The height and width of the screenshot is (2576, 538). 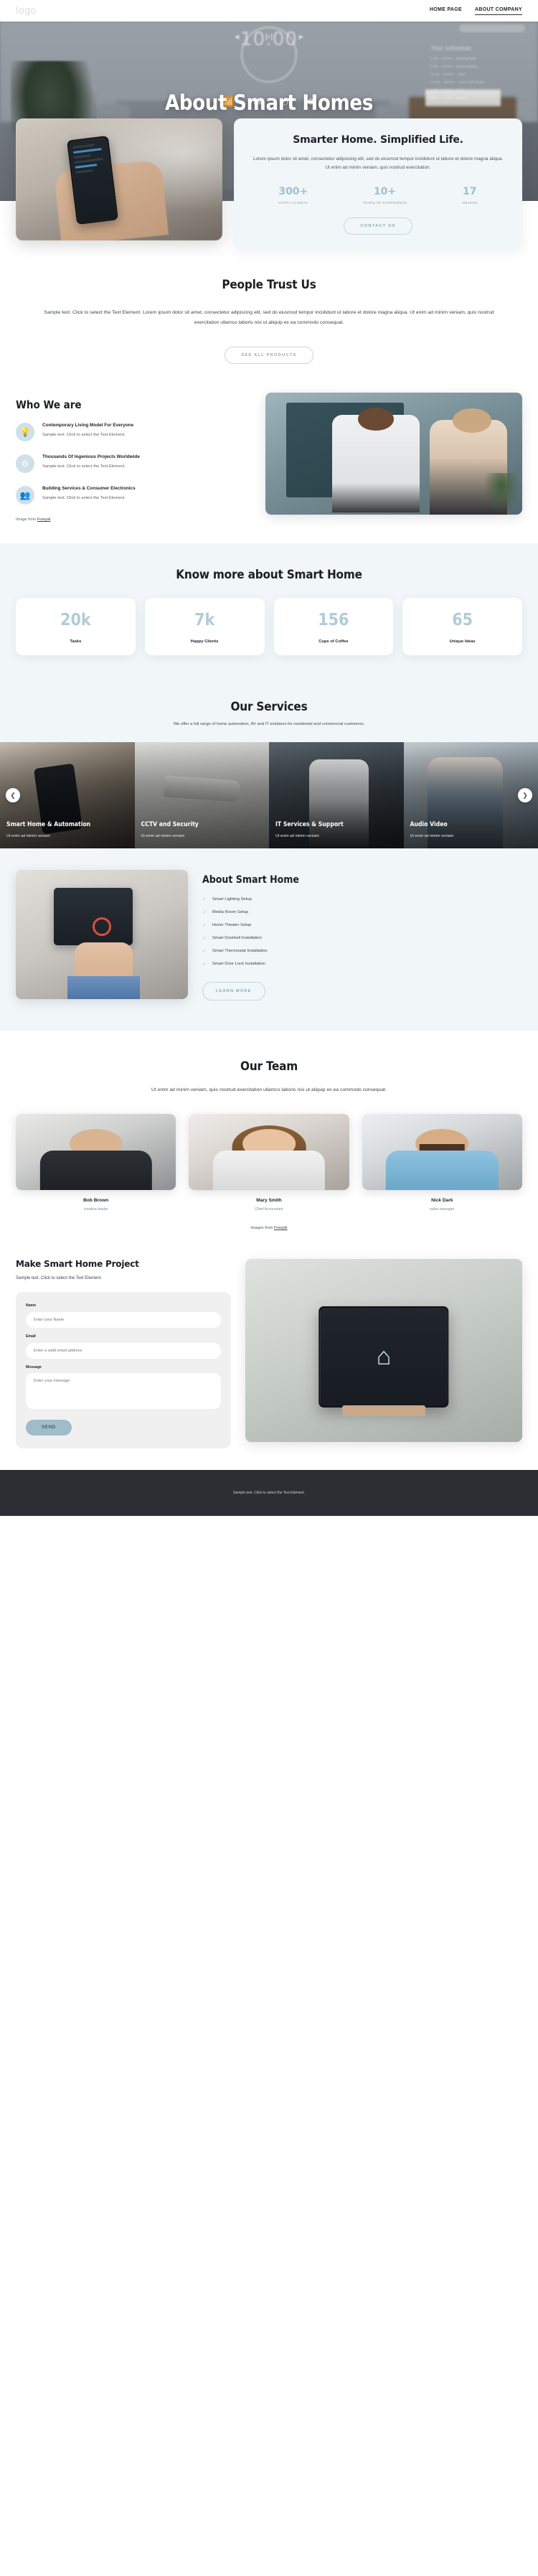 I want to click on pause-icon: ❙❙, so click(x=268, y=37).